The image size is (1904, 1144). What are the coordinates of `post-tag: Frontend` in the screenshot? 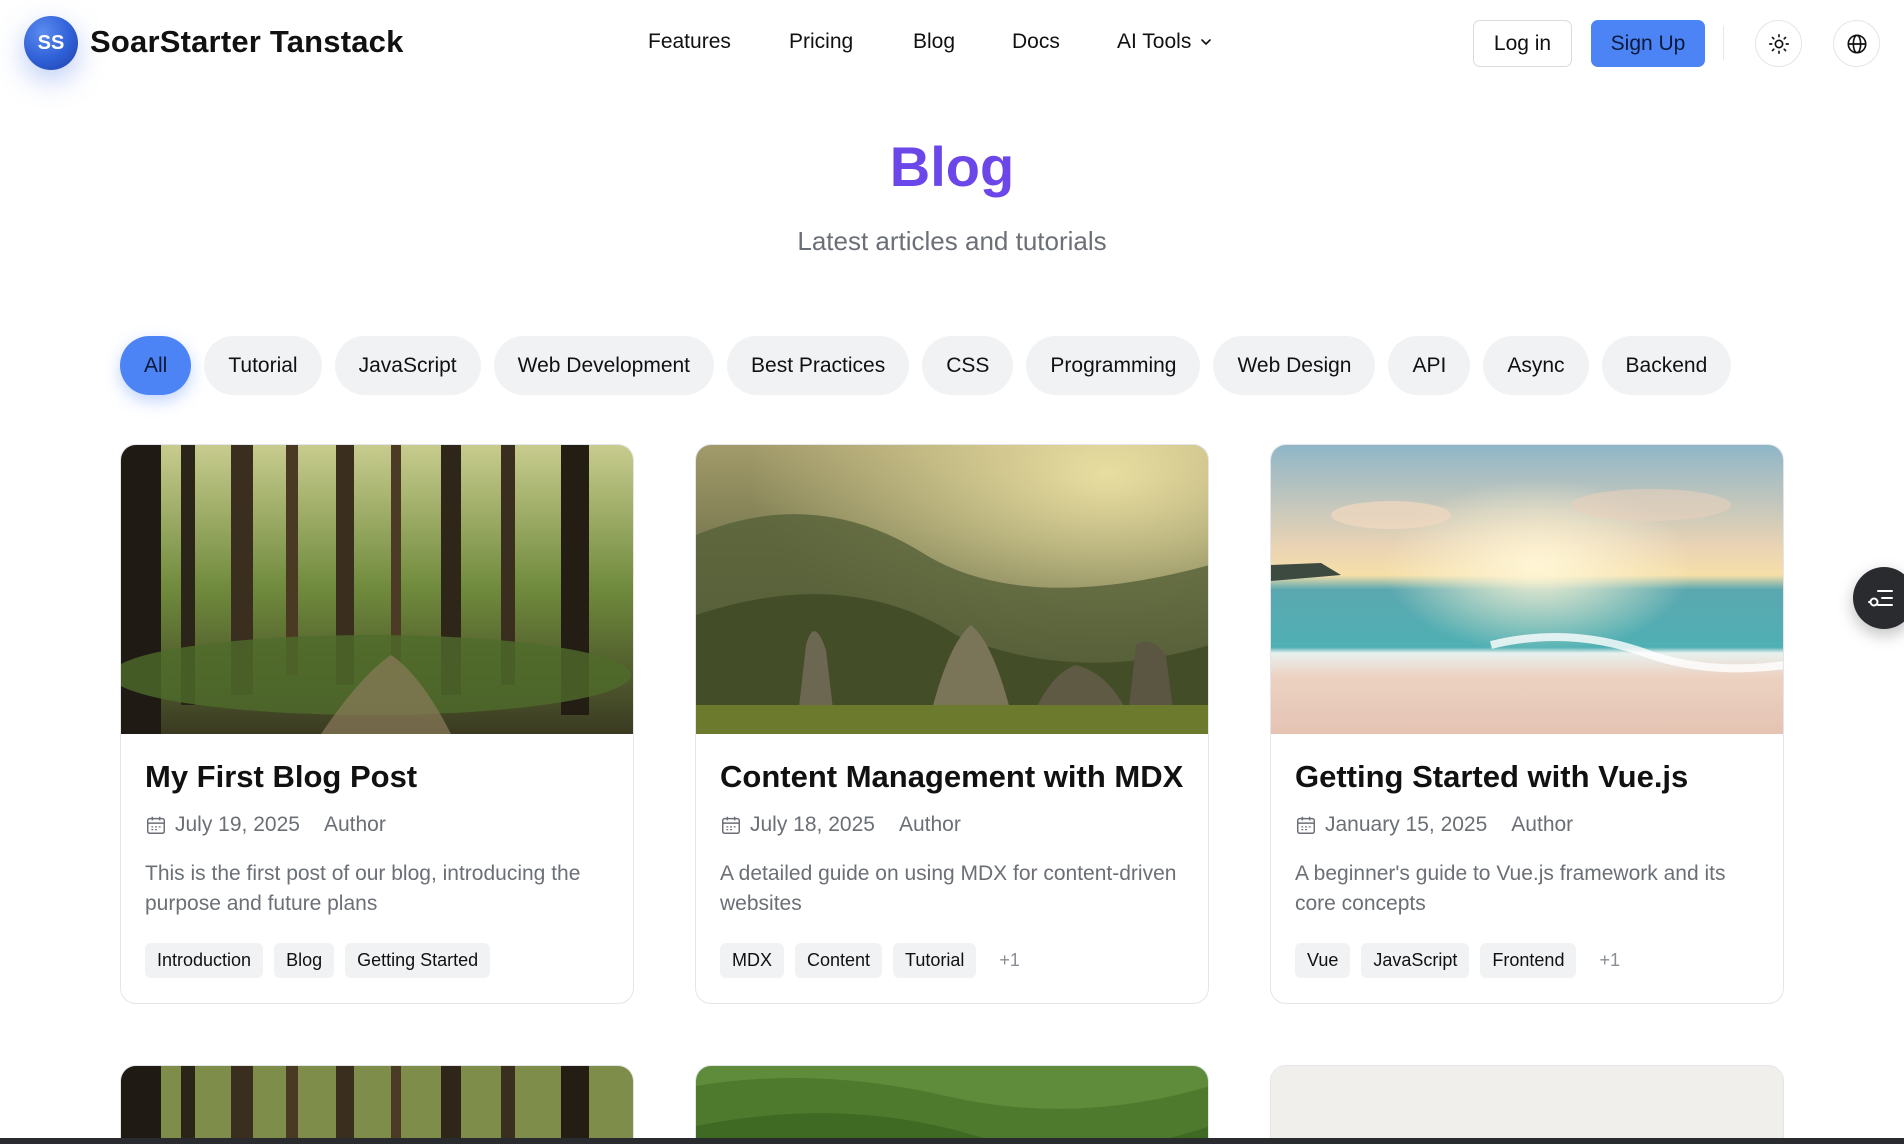 It's located at (1528, 960).